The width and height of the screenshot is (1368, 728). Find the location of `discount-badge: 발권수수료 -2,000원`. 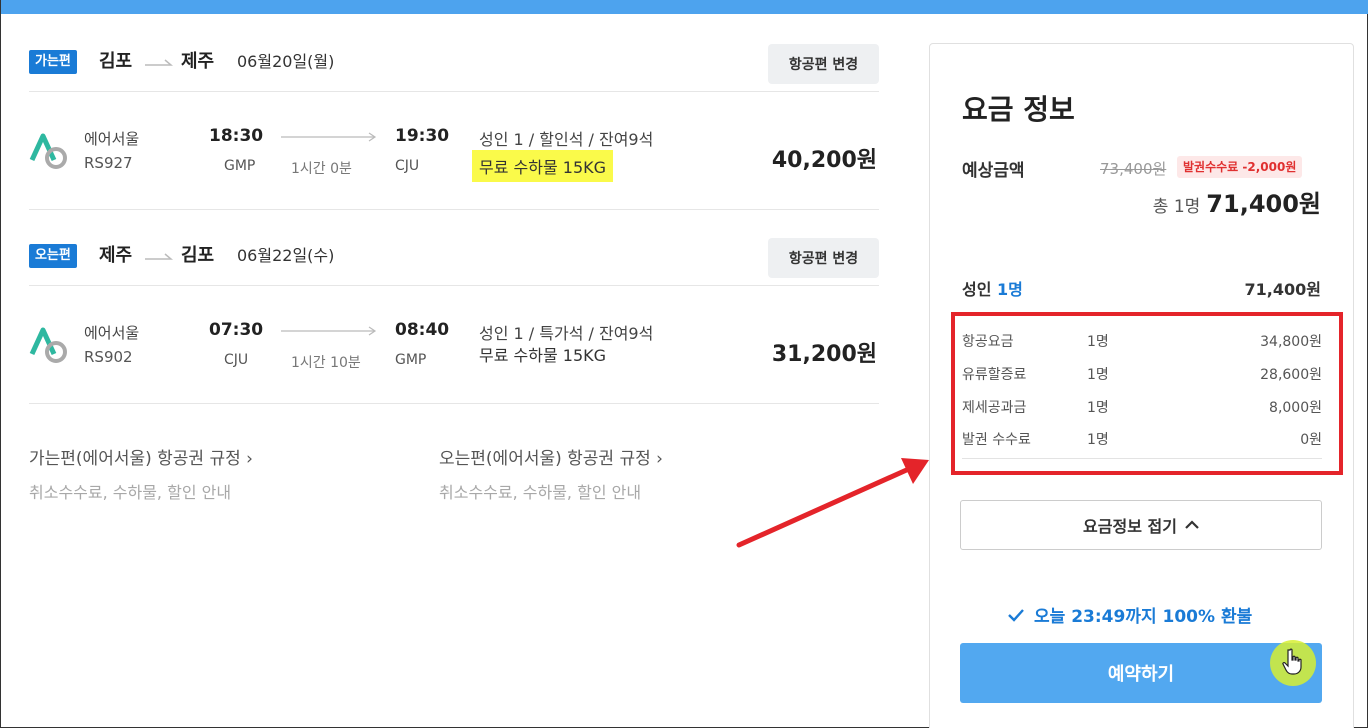

discount-badge: 발권수수료 -2,000원 is located at coordinates (1240, 167).